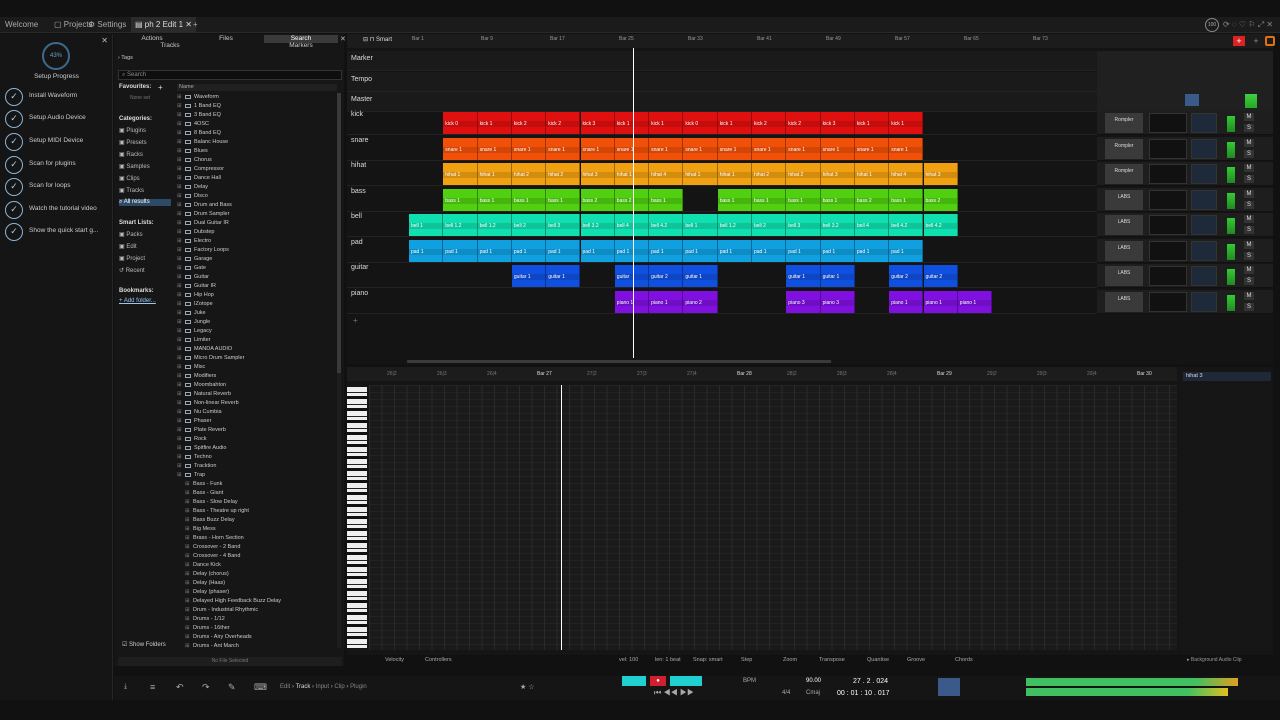  I want to click on step-audio-device: ✓ Setup Audio Device, so click(58, 119).